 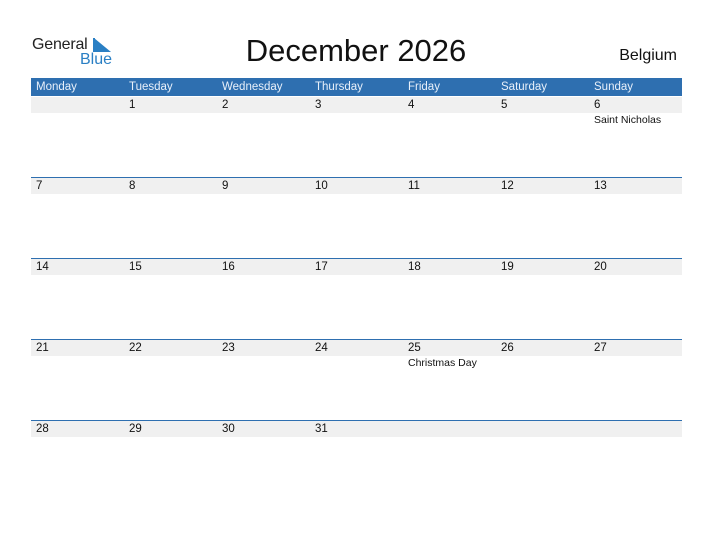 I want to click on day-cell: 24, so click(x=356, y=380).